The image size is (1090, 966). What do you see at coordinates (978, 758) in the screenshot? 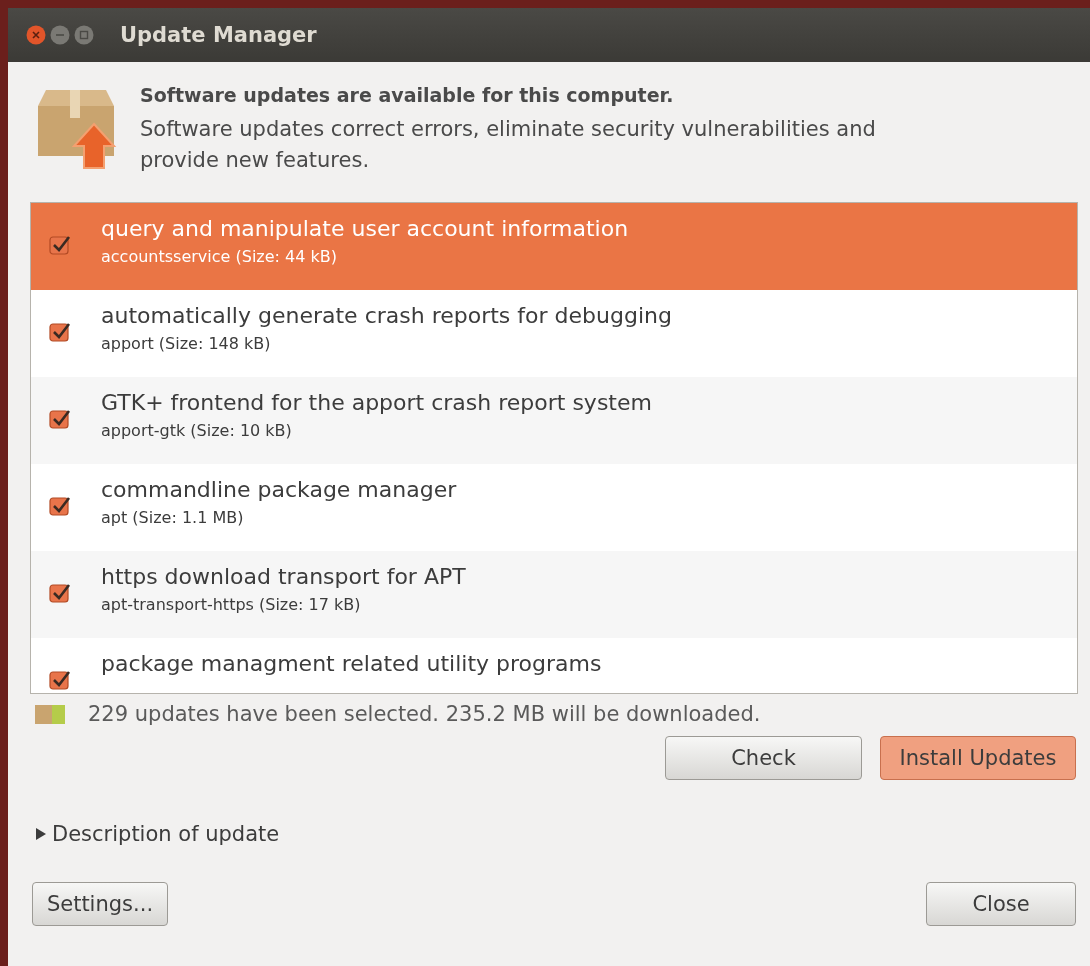
I see `install-updates-button: Install Updates` at bounding box center [978, 758].